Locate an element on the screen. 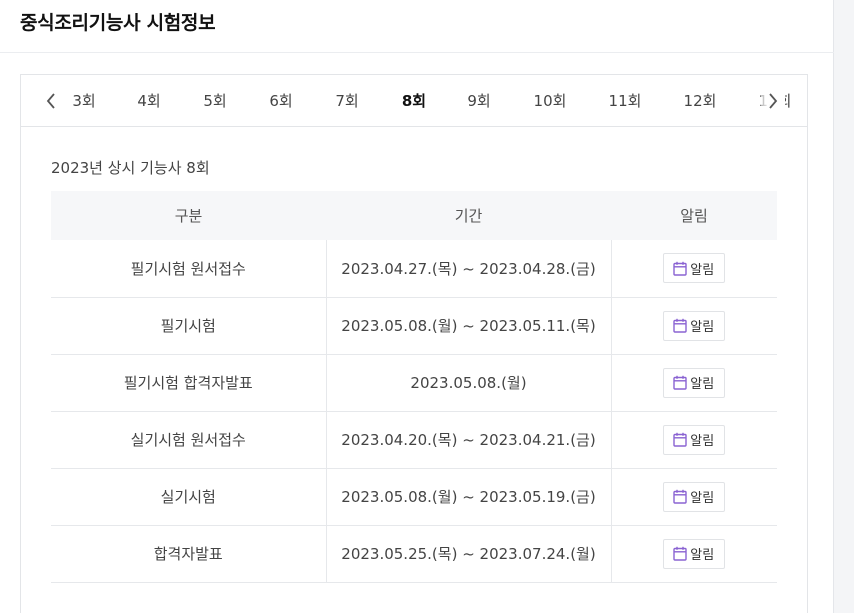  table-row: 필기시험 2023.05.08.(월) ~ 2023.05.11.(목) 알림 is located at coordinates (414, 326).